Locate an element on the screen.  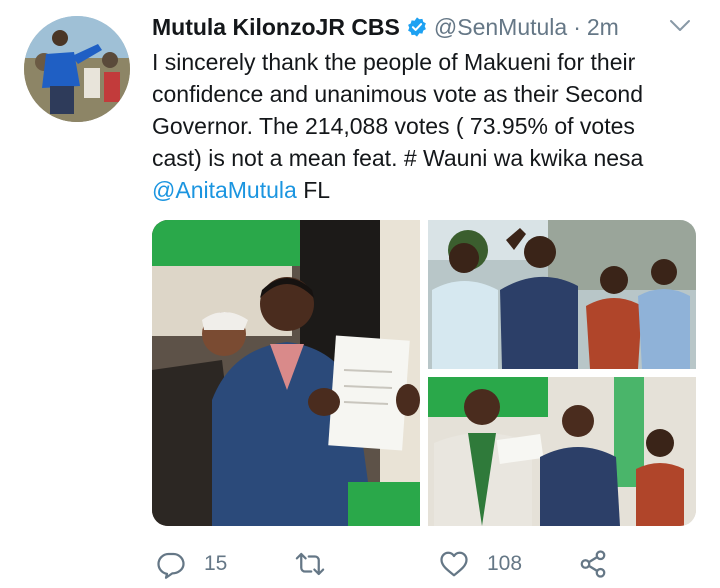
reply-count: 15 is located at coordinates (216, 563).